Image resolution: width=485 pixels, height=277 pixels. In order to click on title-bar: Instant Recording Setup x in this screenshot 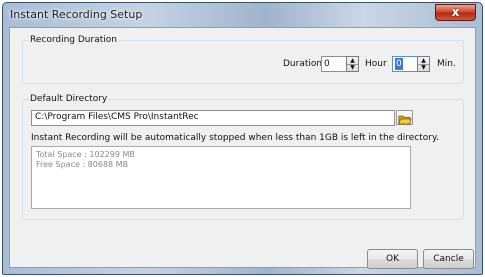, I will do `click(242, 15)`.